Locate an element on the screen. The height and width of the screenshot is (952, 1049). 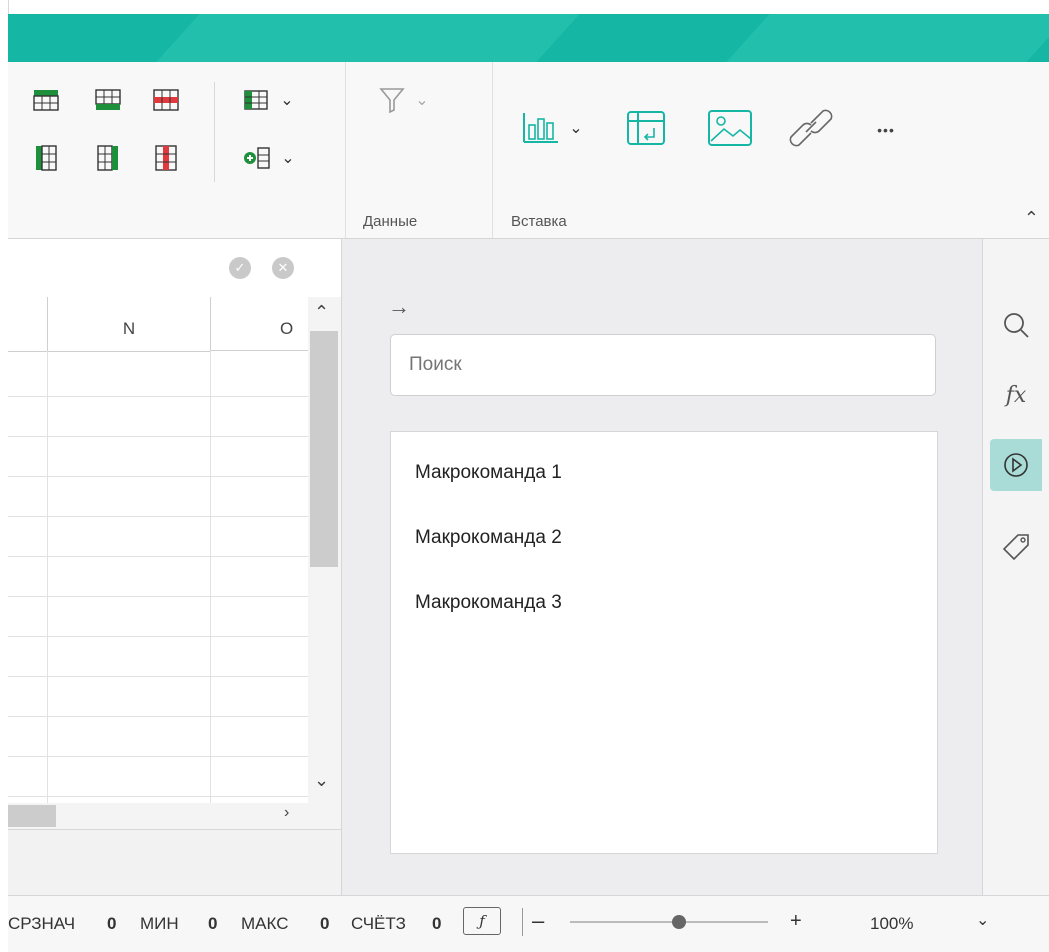
insert-chart-dropdown: ⌄ is located at coordinates (552, 128).